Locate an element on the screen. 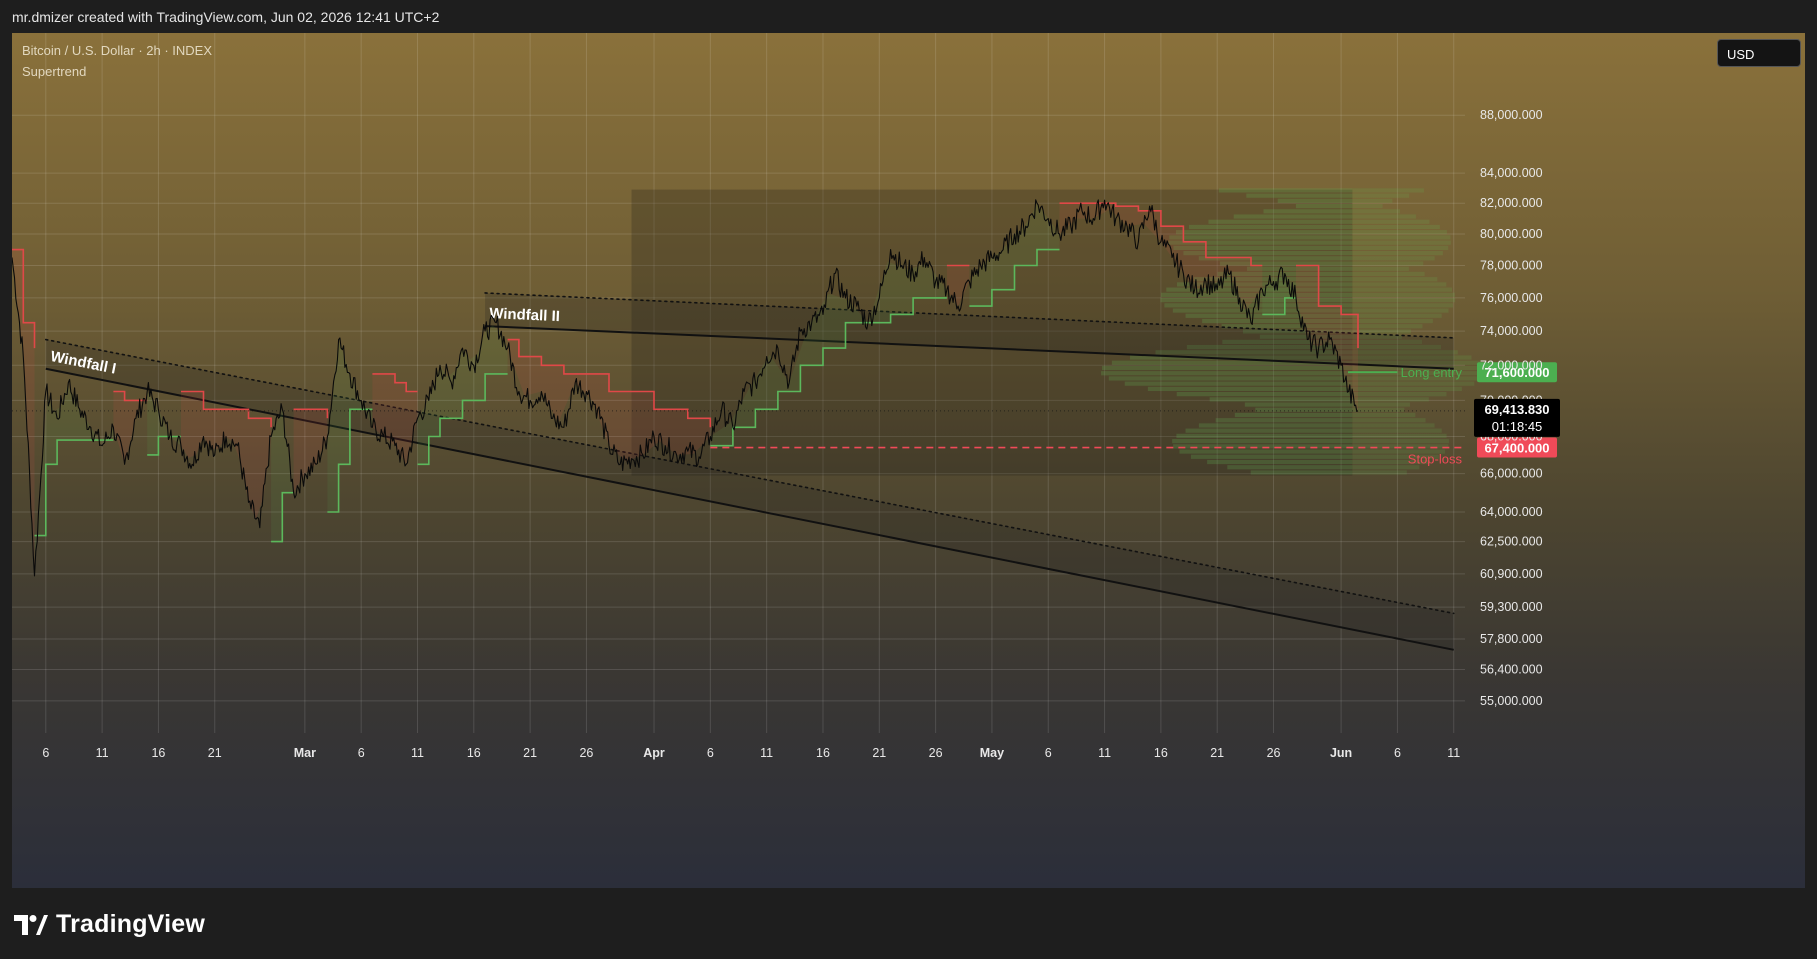 This screenshot has width=1817, height=959. tradingview-logo-icon is located at coordinates (31, 924).